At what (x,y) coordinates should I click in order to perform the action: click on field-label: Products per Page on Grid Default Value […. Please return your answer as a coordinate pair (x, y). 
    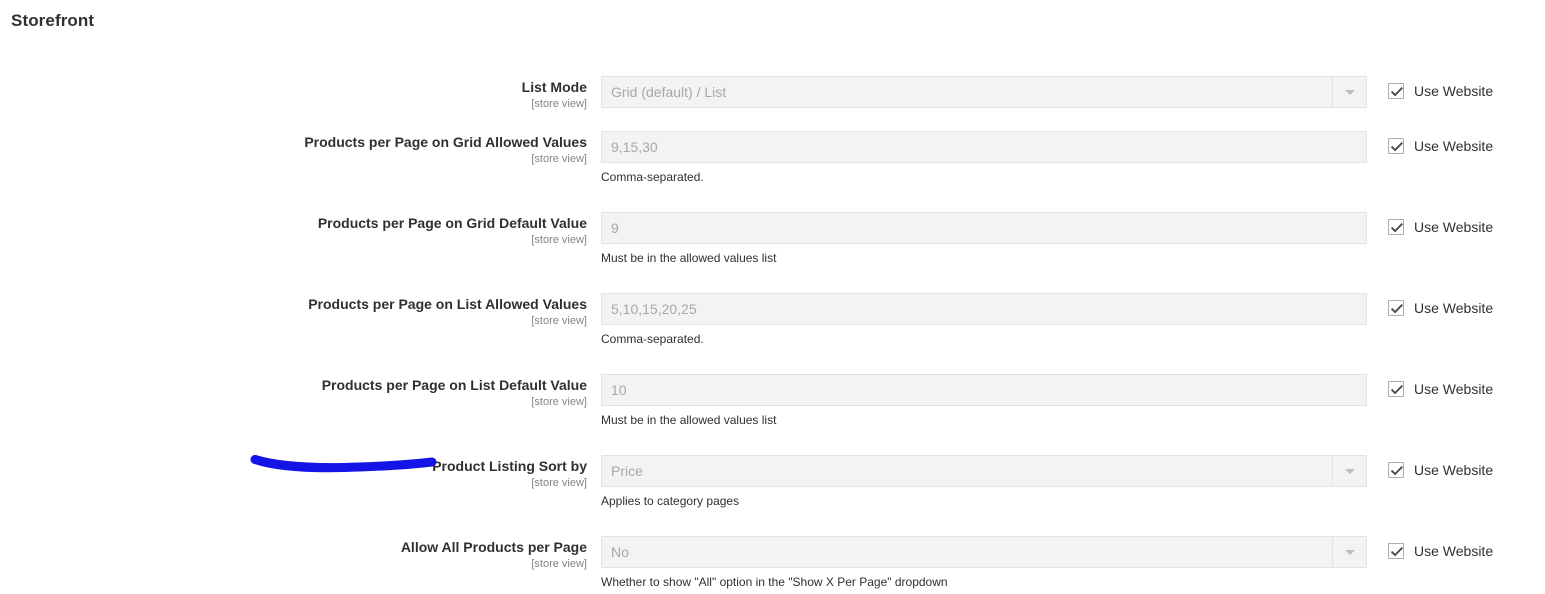
    Looking at the image, I should click on (293, 231).